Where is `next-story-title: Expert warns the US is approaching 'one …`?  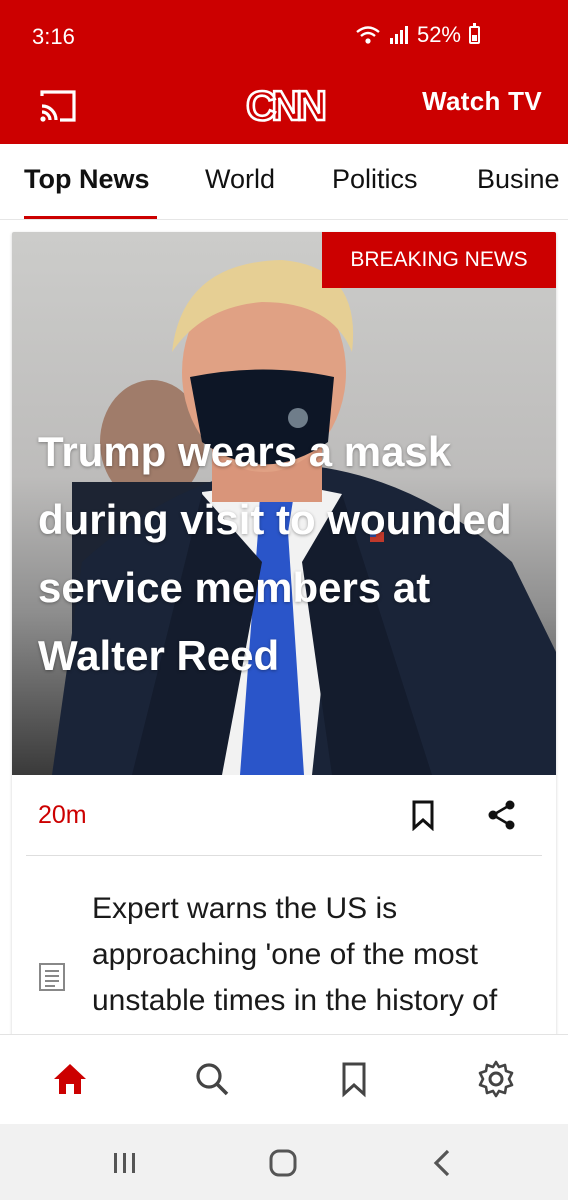 next-story-title: Expert warns the US is approaching 'one … is located at coordinates (312, 969).